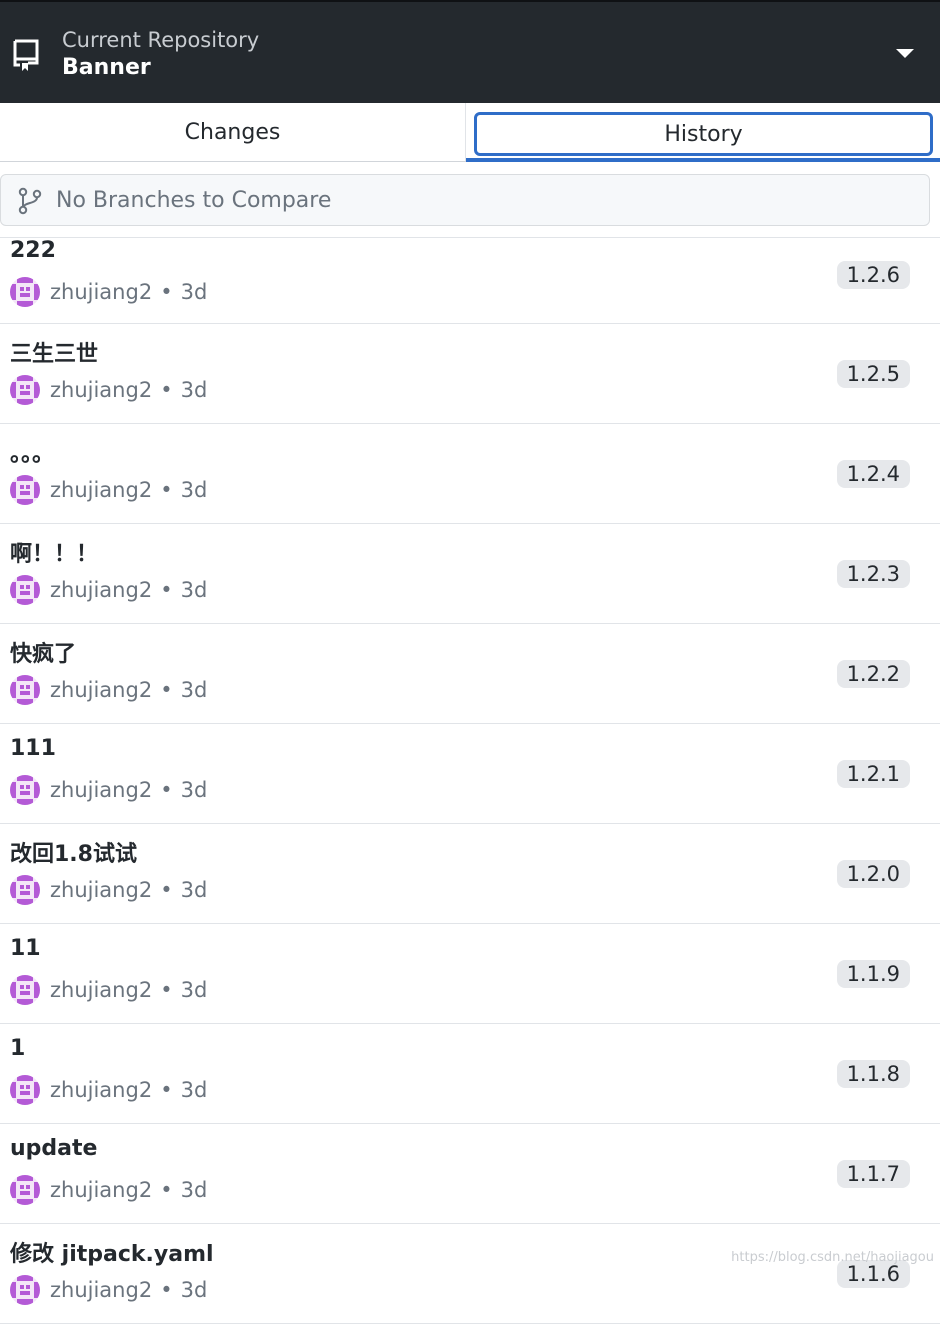  Describe the element at coordinates (470, 1174) in the screenshot. I see `commit-row: update zhujiang2 • 3d 1.1.7` at that location.